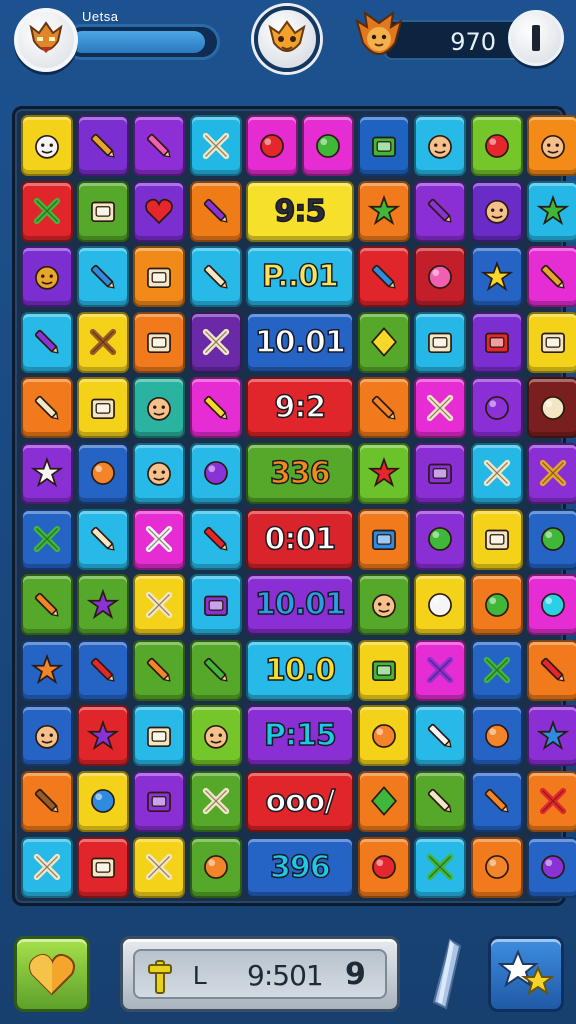 The width and height of the screenshot is (576, 1024). Describe the element at coordinates (287, 39) in the screenshot. I see `level-badge` at that location.